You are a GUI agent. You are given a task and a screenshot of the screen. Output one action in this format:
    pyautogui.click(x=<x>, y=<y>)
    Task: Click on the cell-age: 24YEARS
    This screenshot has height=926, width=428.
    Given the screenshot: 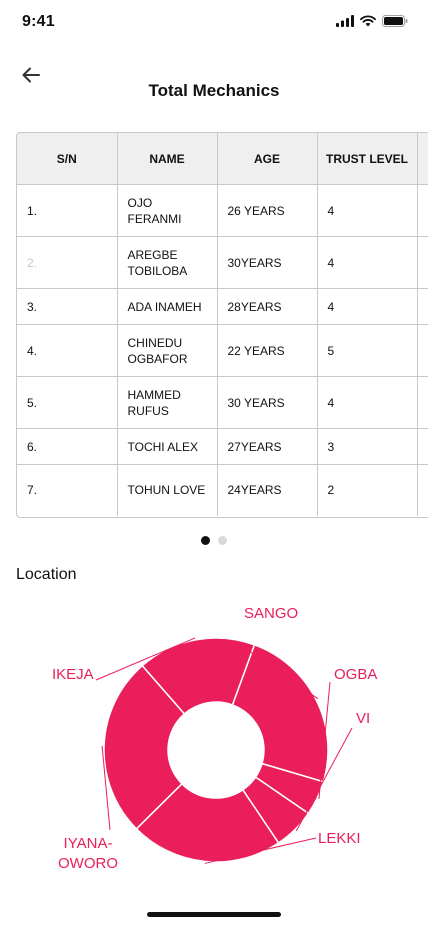 What is the action you would take?
    pyautogui.click(x=267, y=490)
    